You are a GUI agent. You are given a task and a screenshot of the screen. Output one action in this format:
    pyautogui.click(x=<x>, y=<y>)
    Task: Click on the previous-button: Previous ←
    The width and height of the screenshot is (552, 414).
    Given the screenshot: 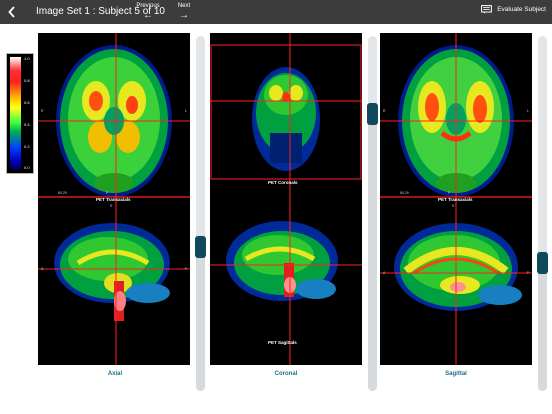 What is the action you would take?
    pyautogui.click(x=148, y=11)
    